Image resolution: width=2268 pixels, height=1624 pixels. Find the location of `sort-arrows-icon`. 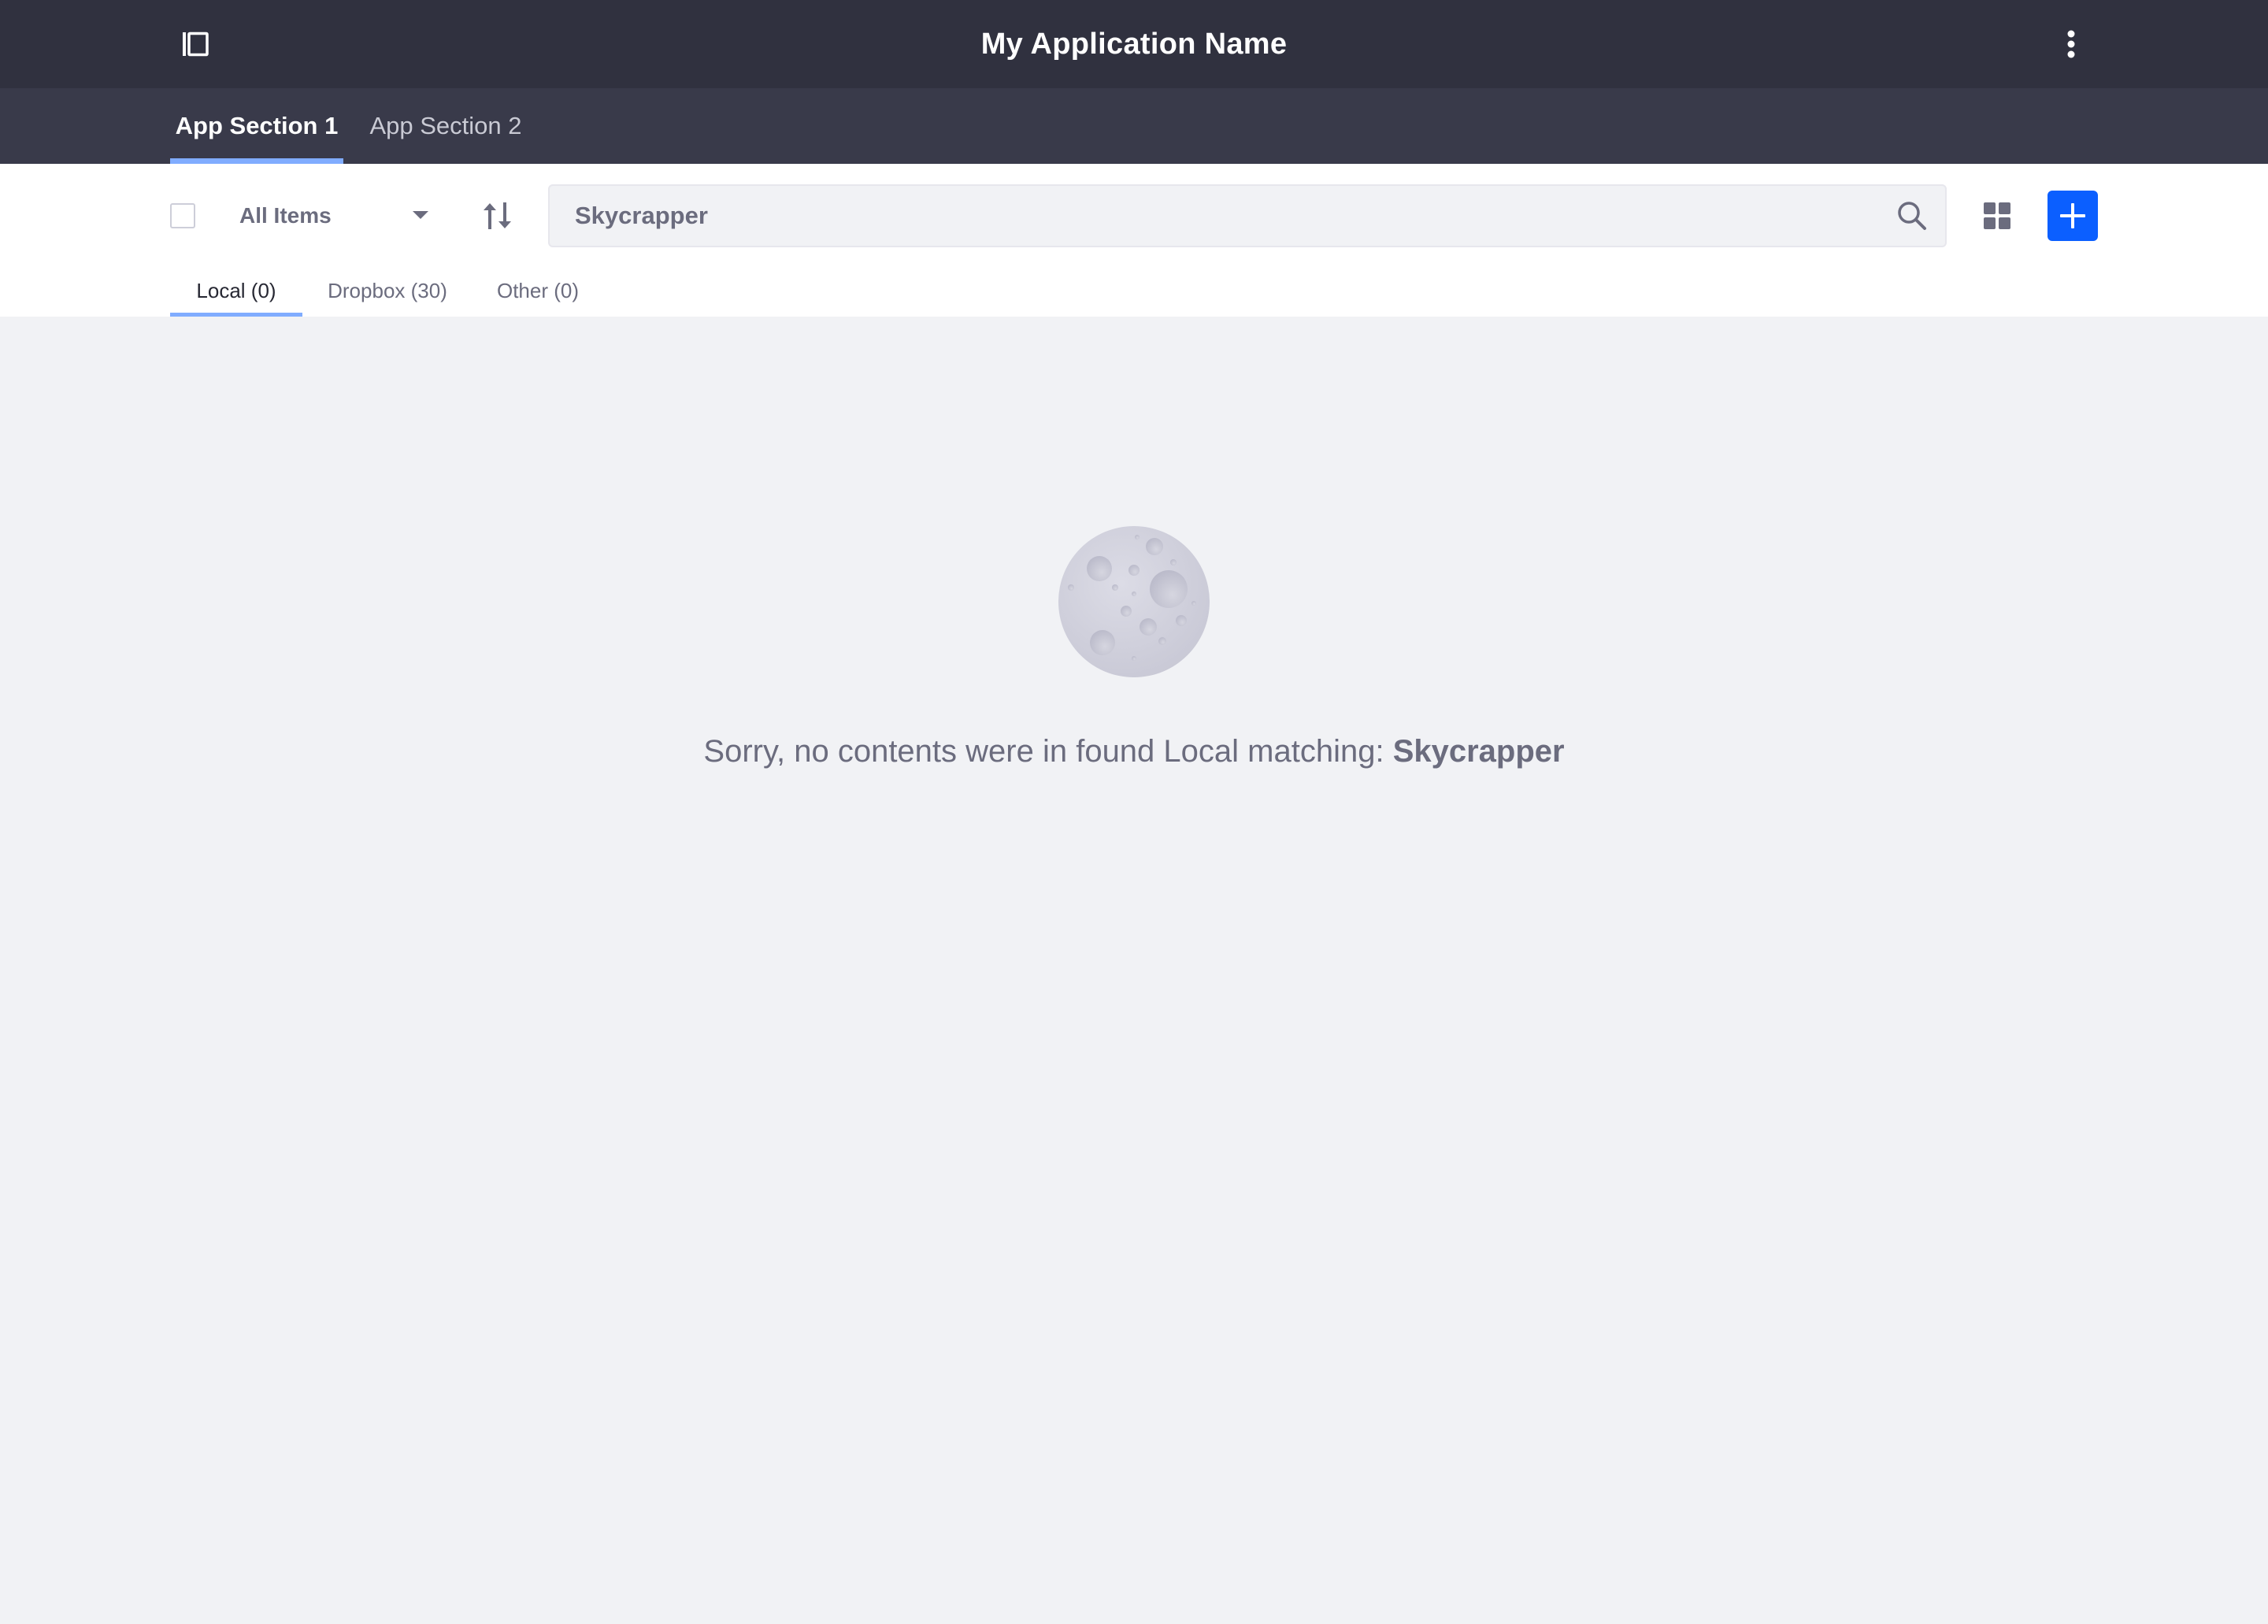

sort-arrows-icon is located at coordinates (497, 215).